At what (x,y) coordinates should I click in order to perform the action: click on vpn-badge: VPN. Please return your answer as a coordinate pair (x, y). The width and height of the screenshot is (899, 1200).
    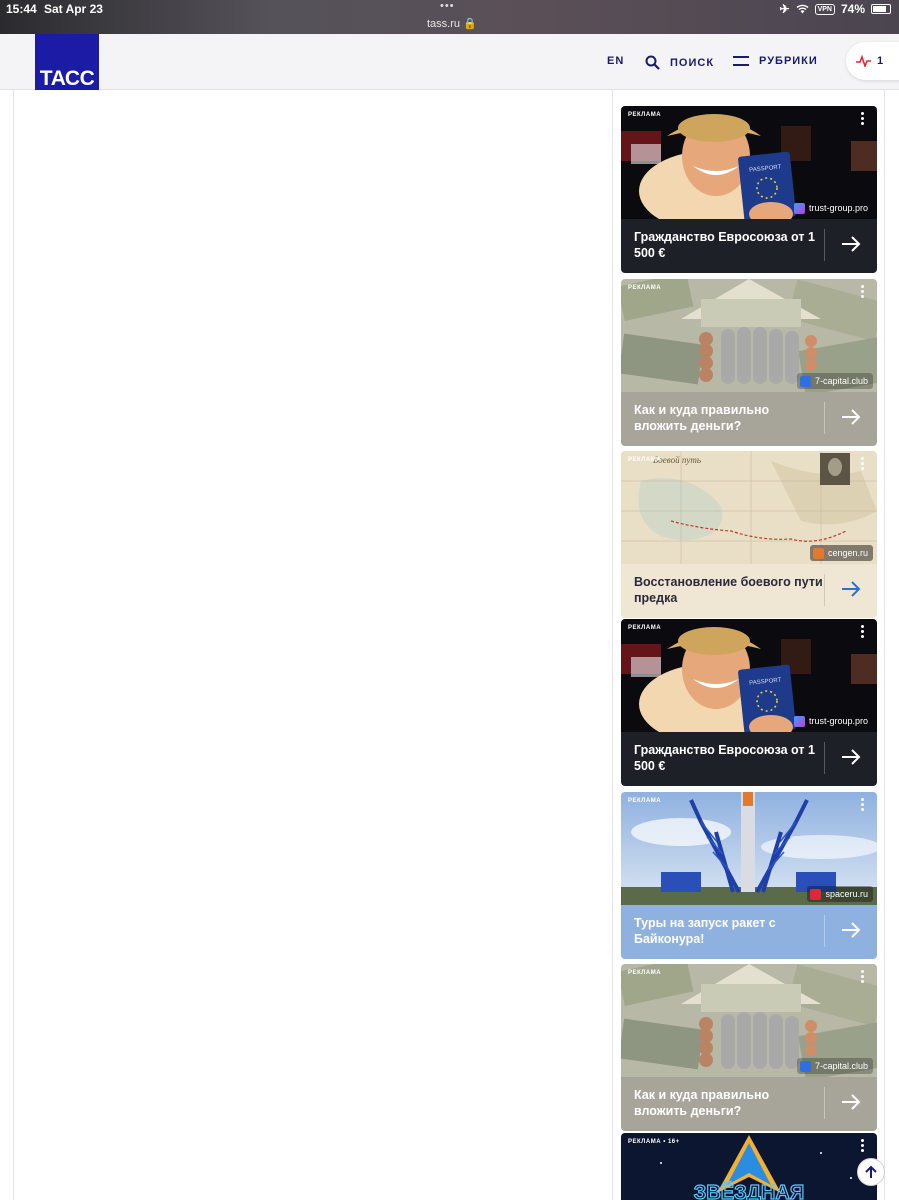
    Looking at the image, I should click on (824, 9).